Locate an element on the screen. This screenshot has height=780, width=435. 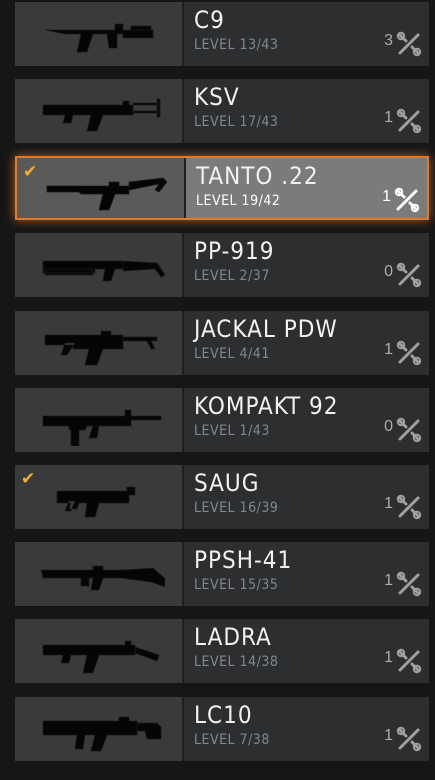
weapon-info: C9 LEVEL 13/43 3 is located at coordinates (306, 34).